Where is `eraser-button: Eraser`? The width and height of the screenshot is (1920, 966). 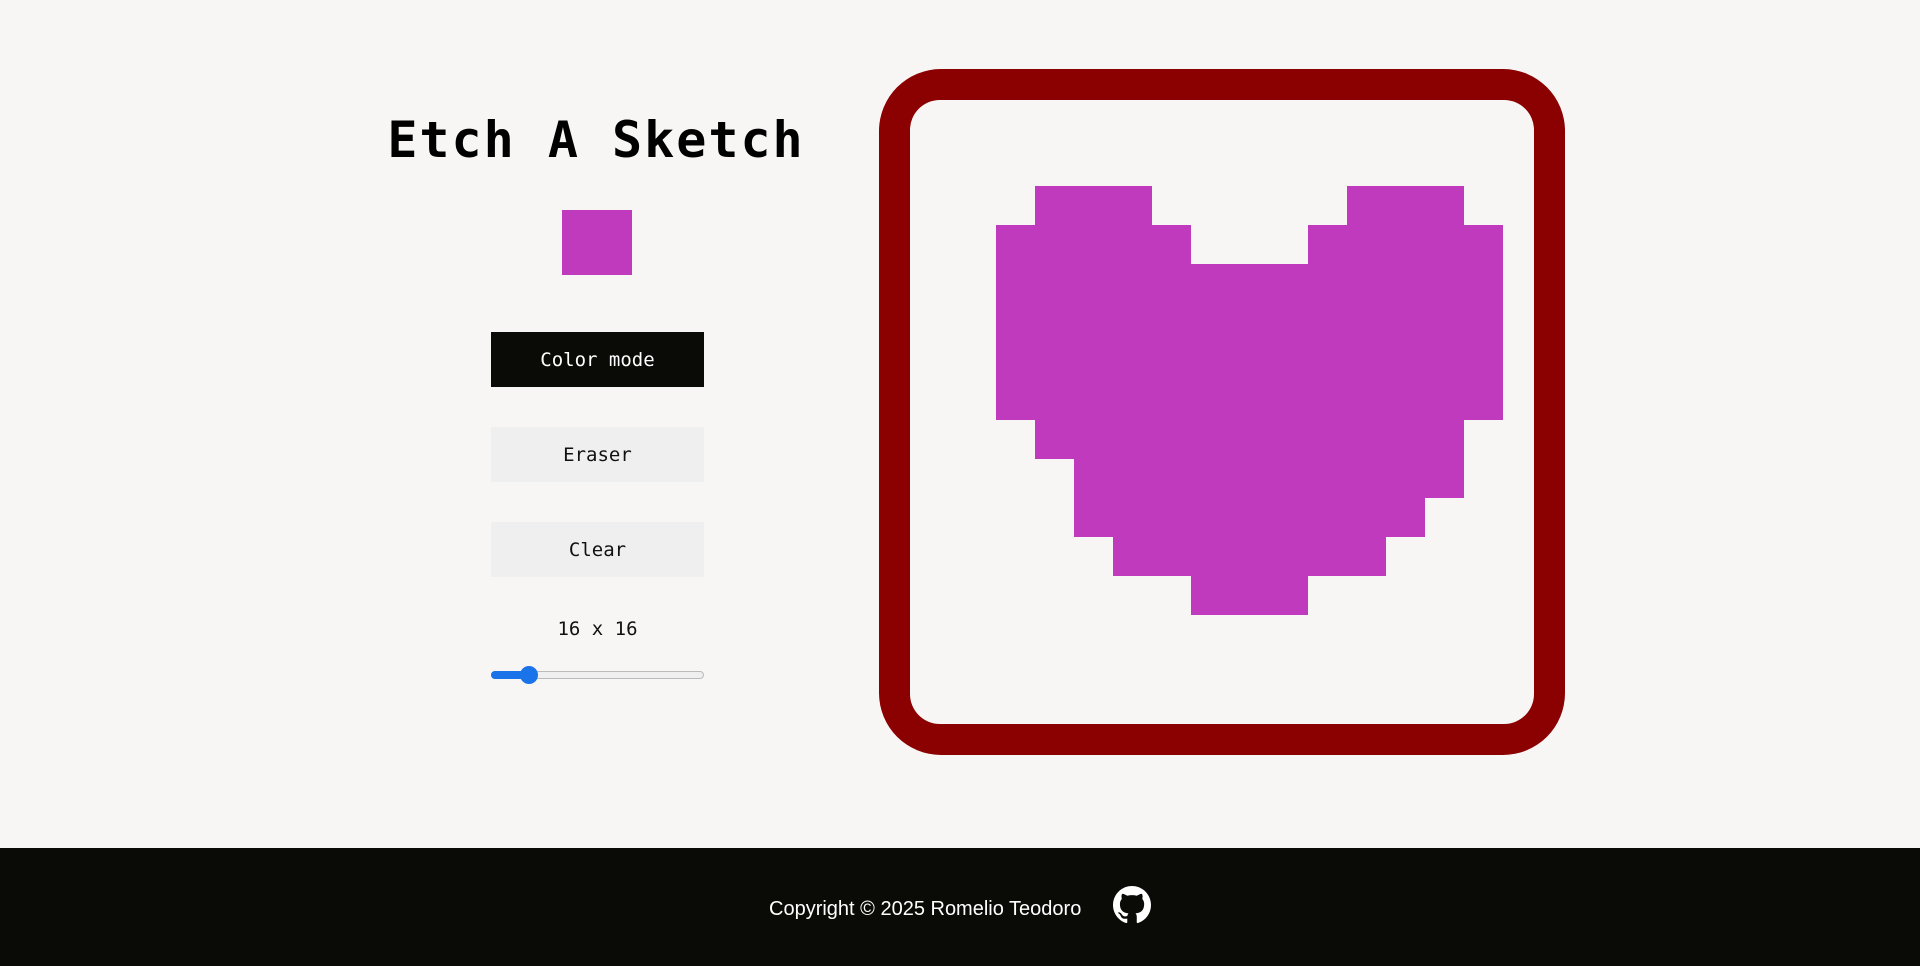 eraser-button: Eraser is located at coordinates (597, 454).